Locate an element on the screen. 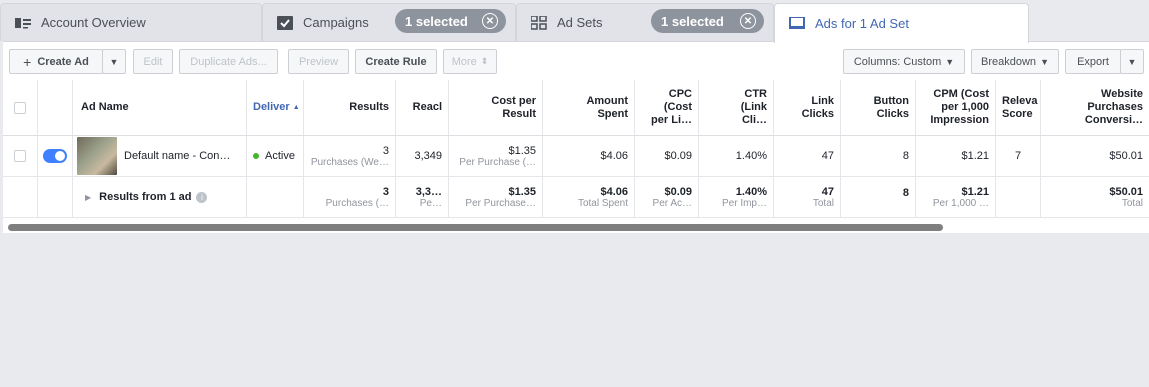 The height and width of the screenshot is (387, 1149). header-label: Ad Name is located at coordinates (105, 107).